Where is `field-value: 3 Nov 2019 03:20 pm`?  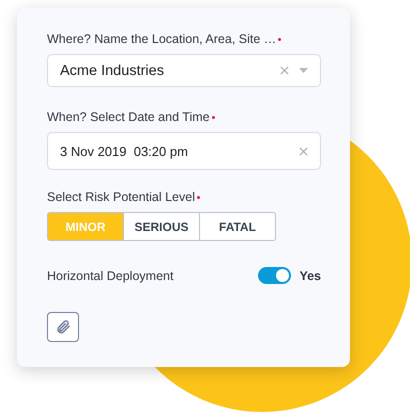
field-value: 3 Nov 2019 03:20 pm is located at coordinates (124, 151).